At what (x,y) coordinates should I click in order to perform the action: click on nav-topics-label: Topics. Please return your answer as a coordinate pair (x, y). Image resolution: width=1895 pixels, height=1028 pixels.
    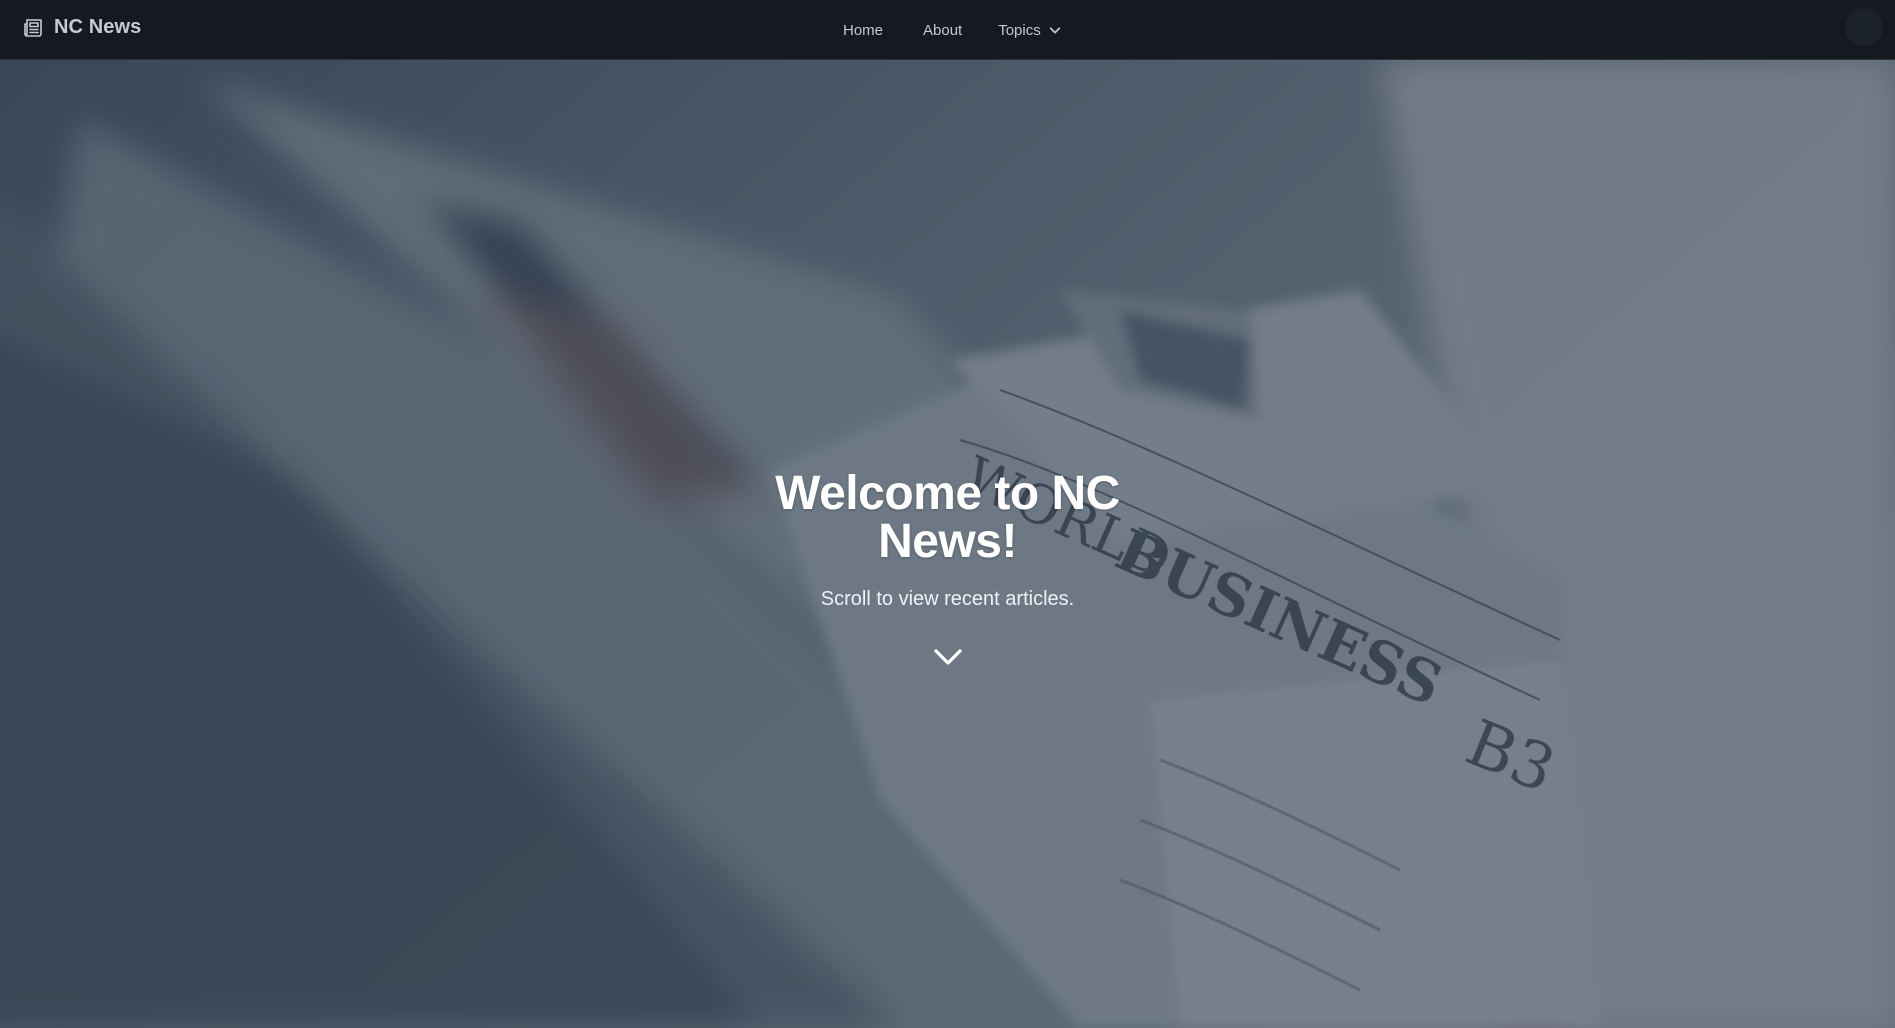
    Looking at the image, I should click on (1019, 30).